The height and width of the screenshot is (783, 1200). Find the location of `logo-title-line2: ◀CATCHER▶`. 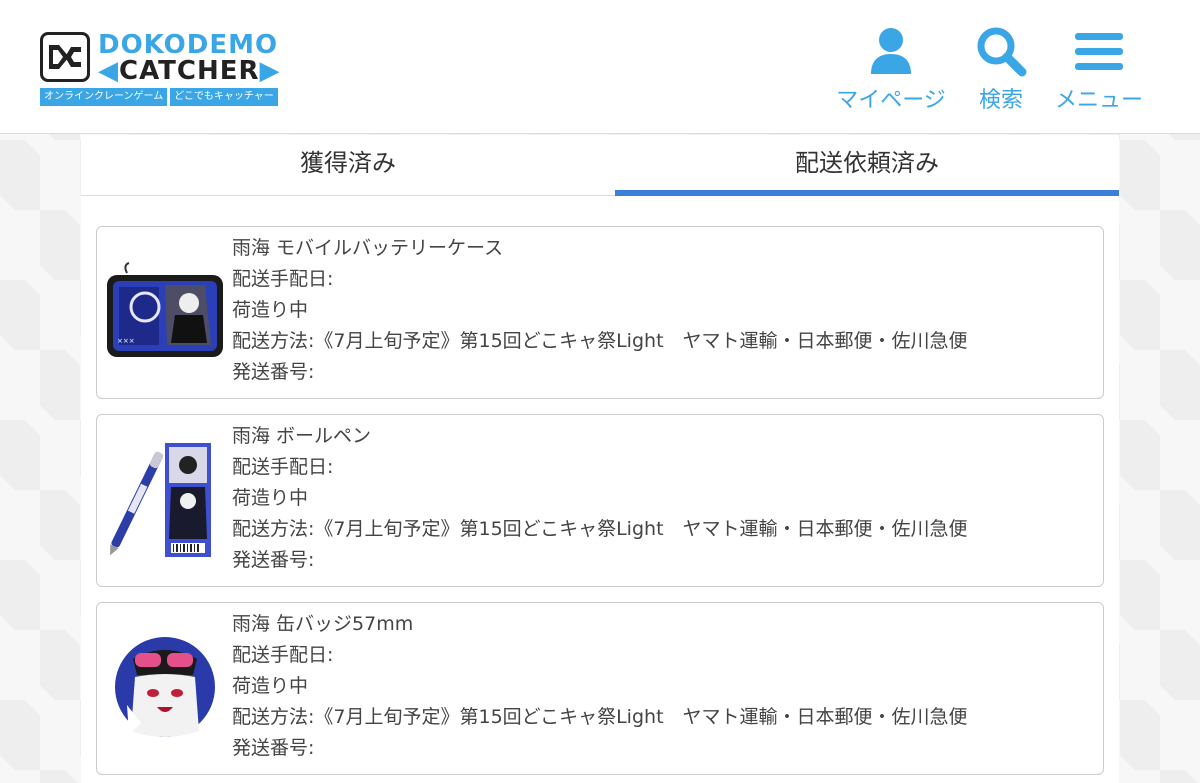

logo-title-line2: ◀CATCHER▶ is located at coordinates (189, 71).